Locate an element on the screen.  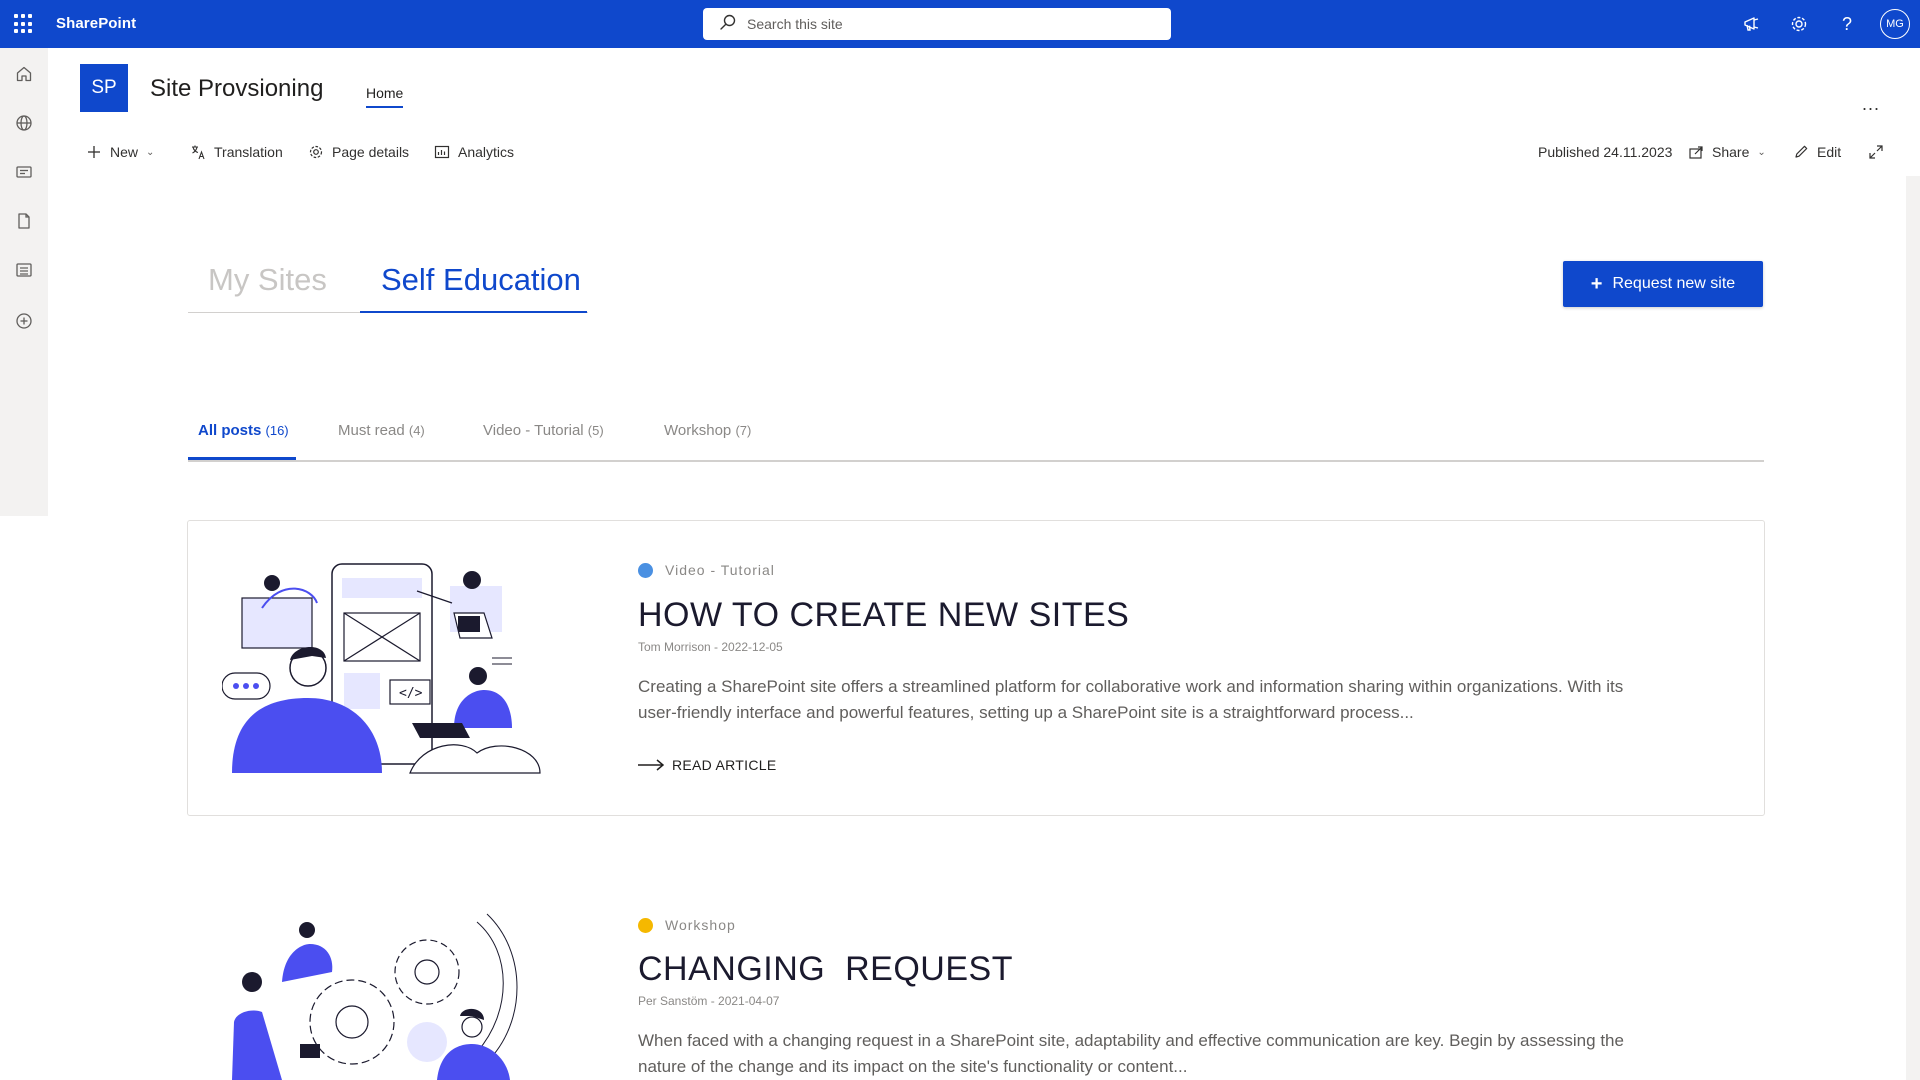
post-meta: Per Sanstöm - 2021-04-07 is located at coordinates (709, 1001).